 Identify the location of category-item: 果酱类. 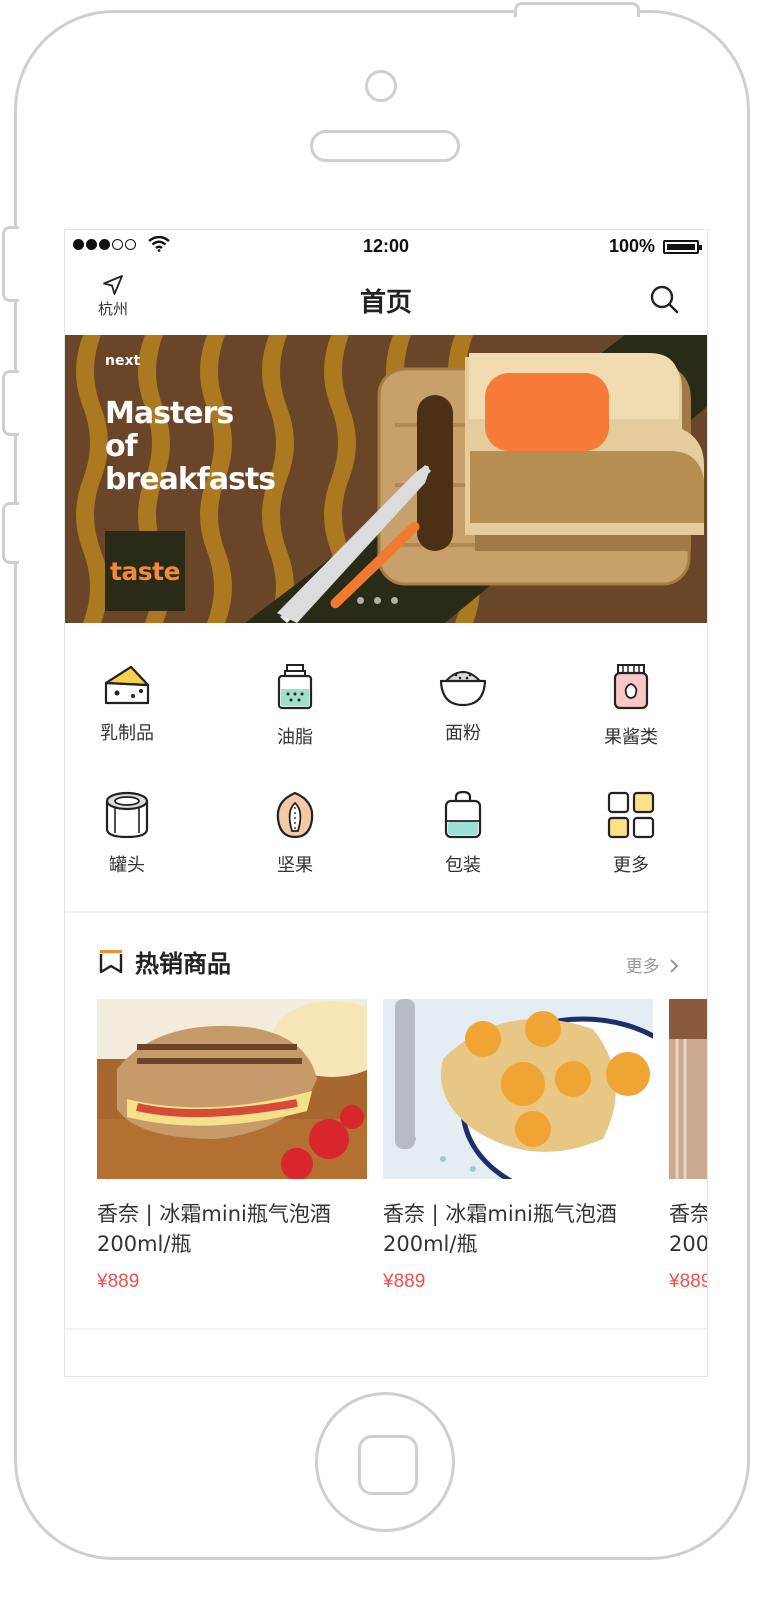
(631, 706).